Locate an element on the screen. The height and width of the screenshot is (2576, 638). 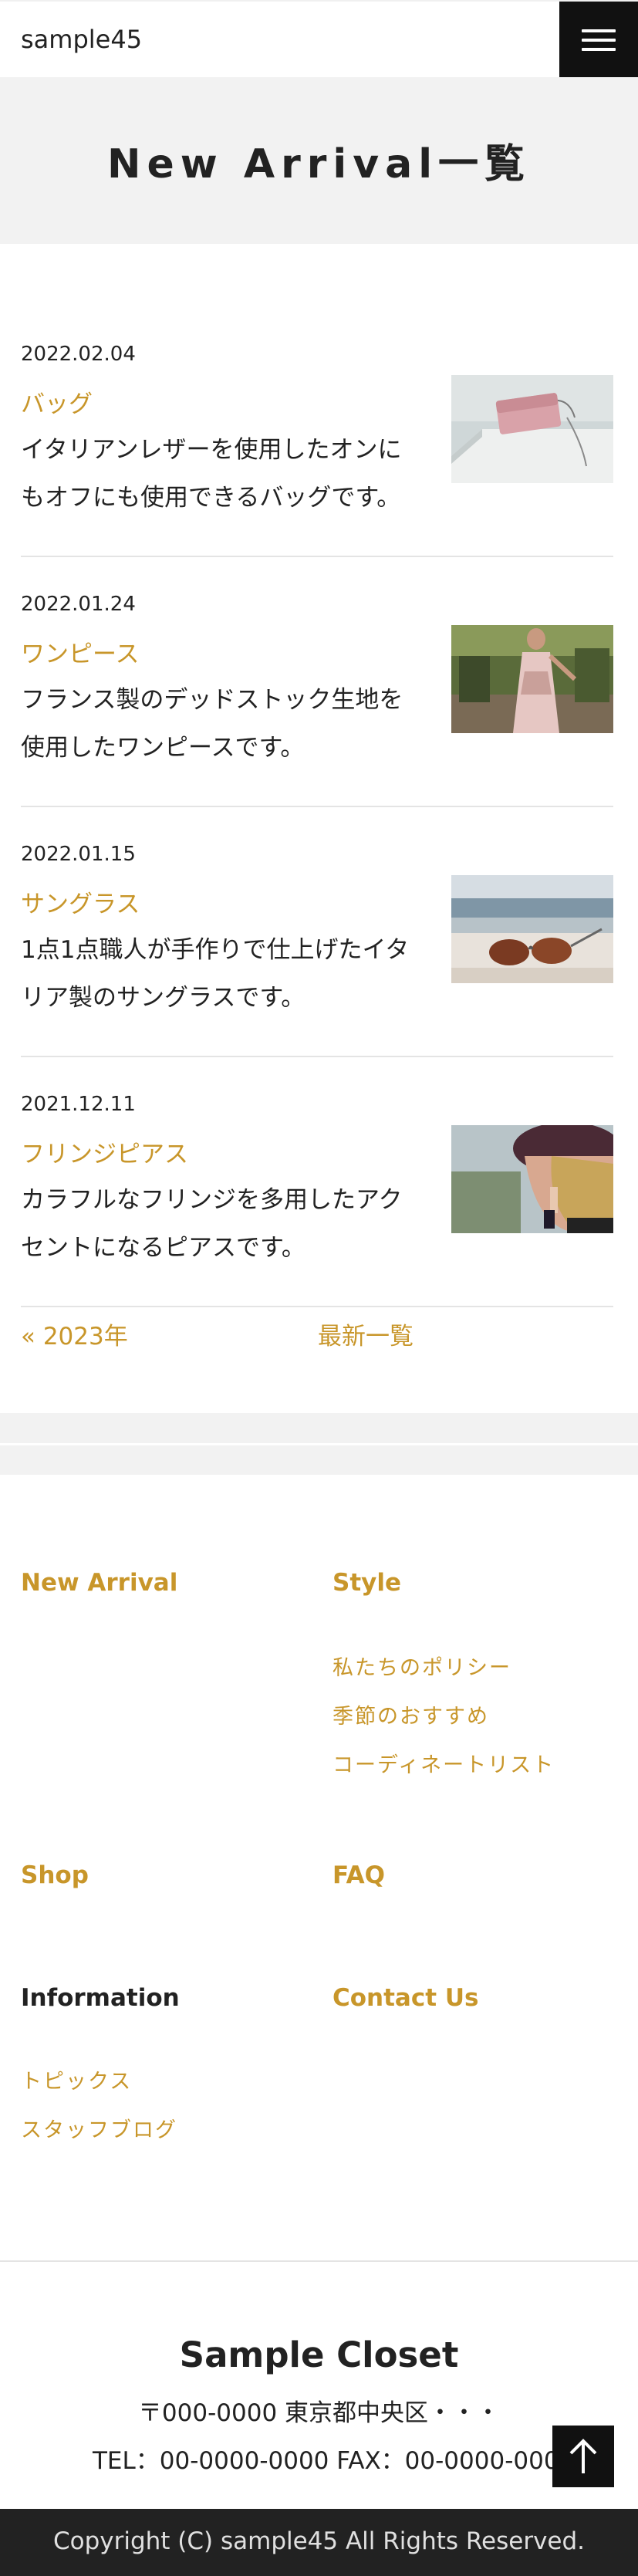
article-description: 1点1点職人が手作りで仕上げたイタリア製のサングラスです。 is located at coordinates (215, 974).